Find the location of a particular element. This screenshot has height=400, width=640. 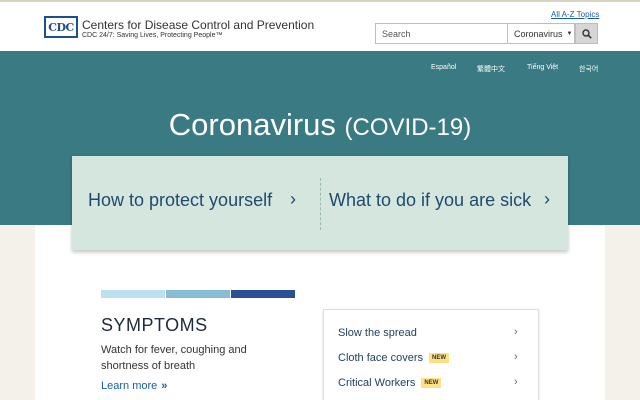

quick-link-label: Slow the spread is located at coordinates (377, 333).